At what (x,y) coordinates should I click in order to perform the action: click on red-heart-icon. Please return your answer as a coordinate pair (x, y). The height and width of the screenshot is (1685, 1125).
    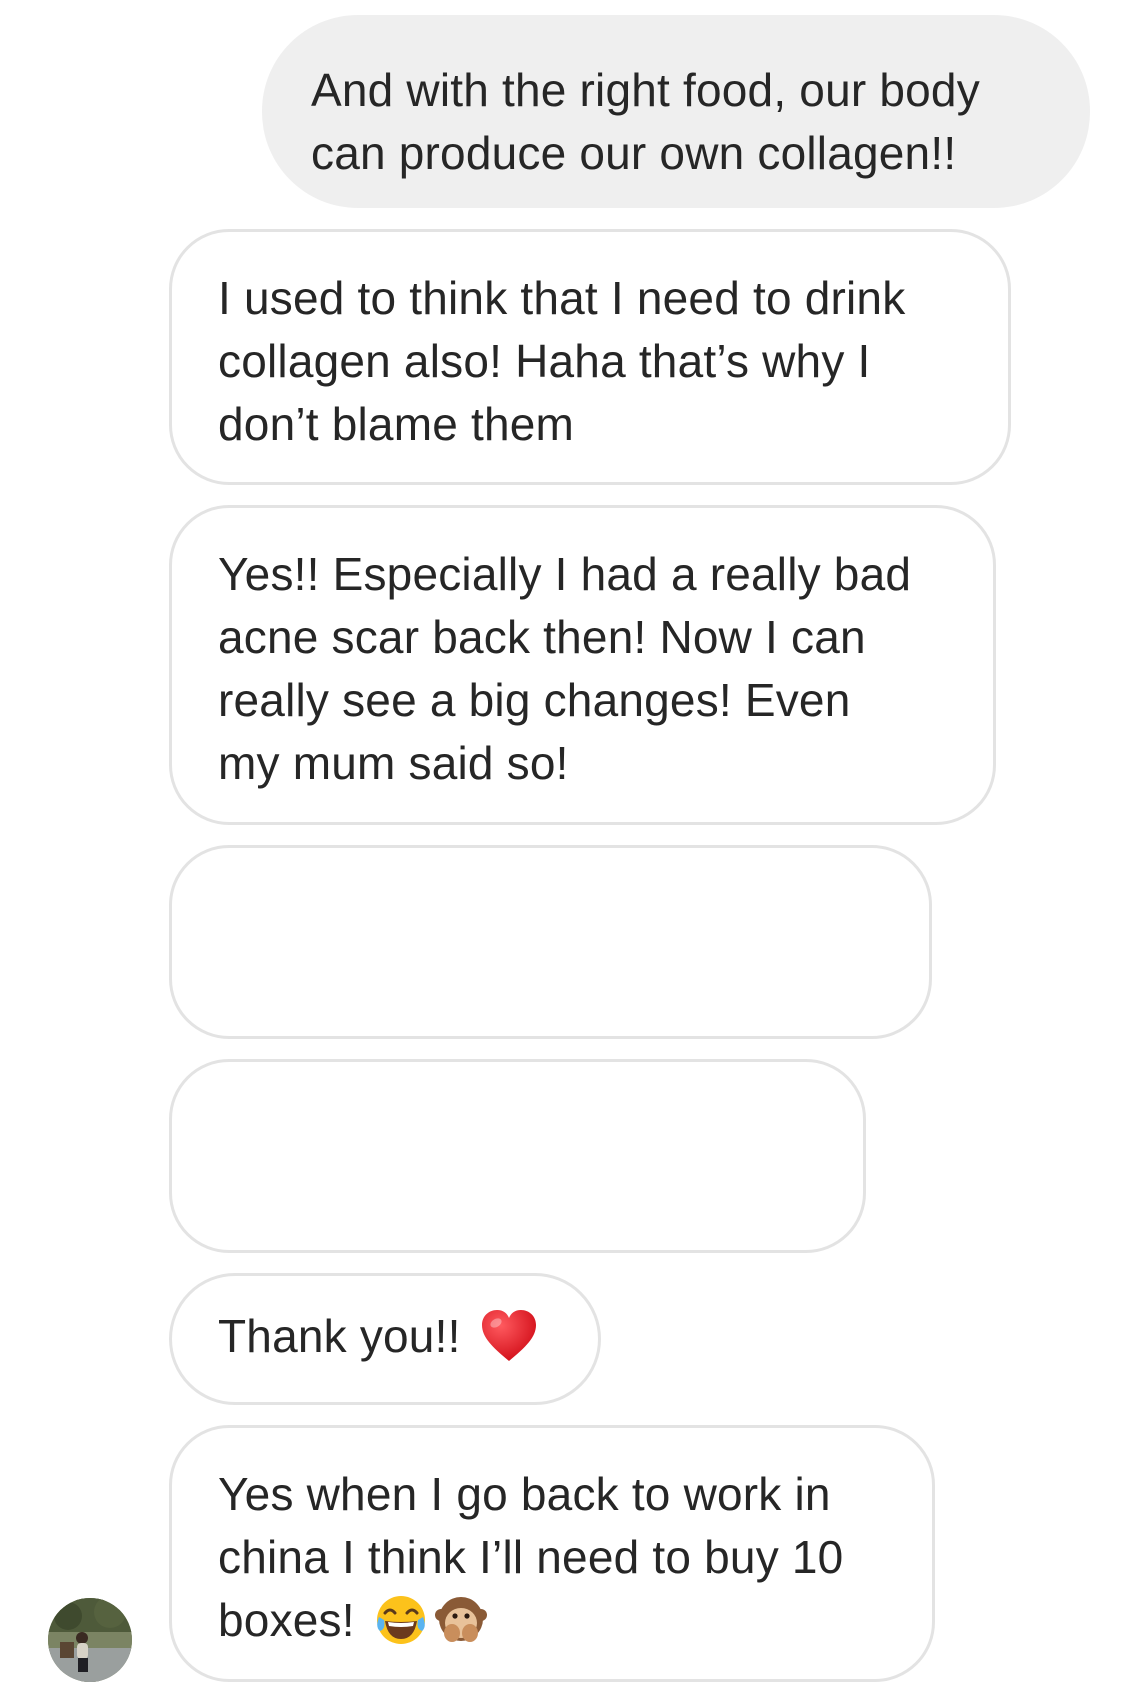
    Looking at the image, I should click on (509, 1336).